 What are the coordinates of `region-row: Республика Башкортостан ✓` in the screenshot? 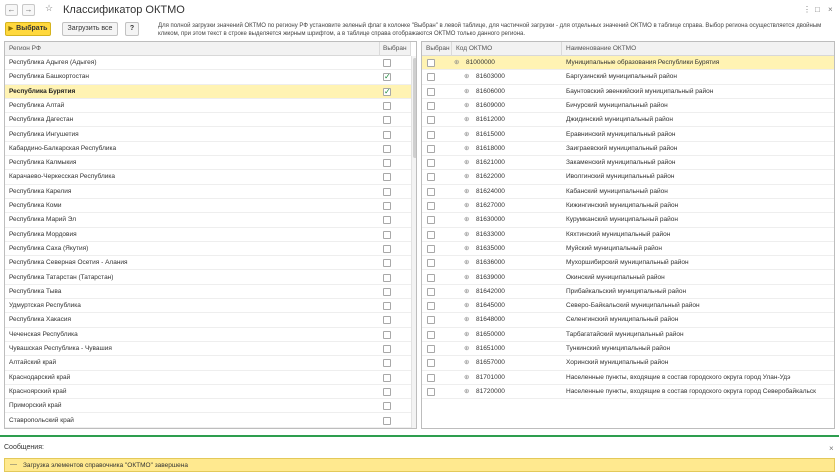 It's located at (208, 77).